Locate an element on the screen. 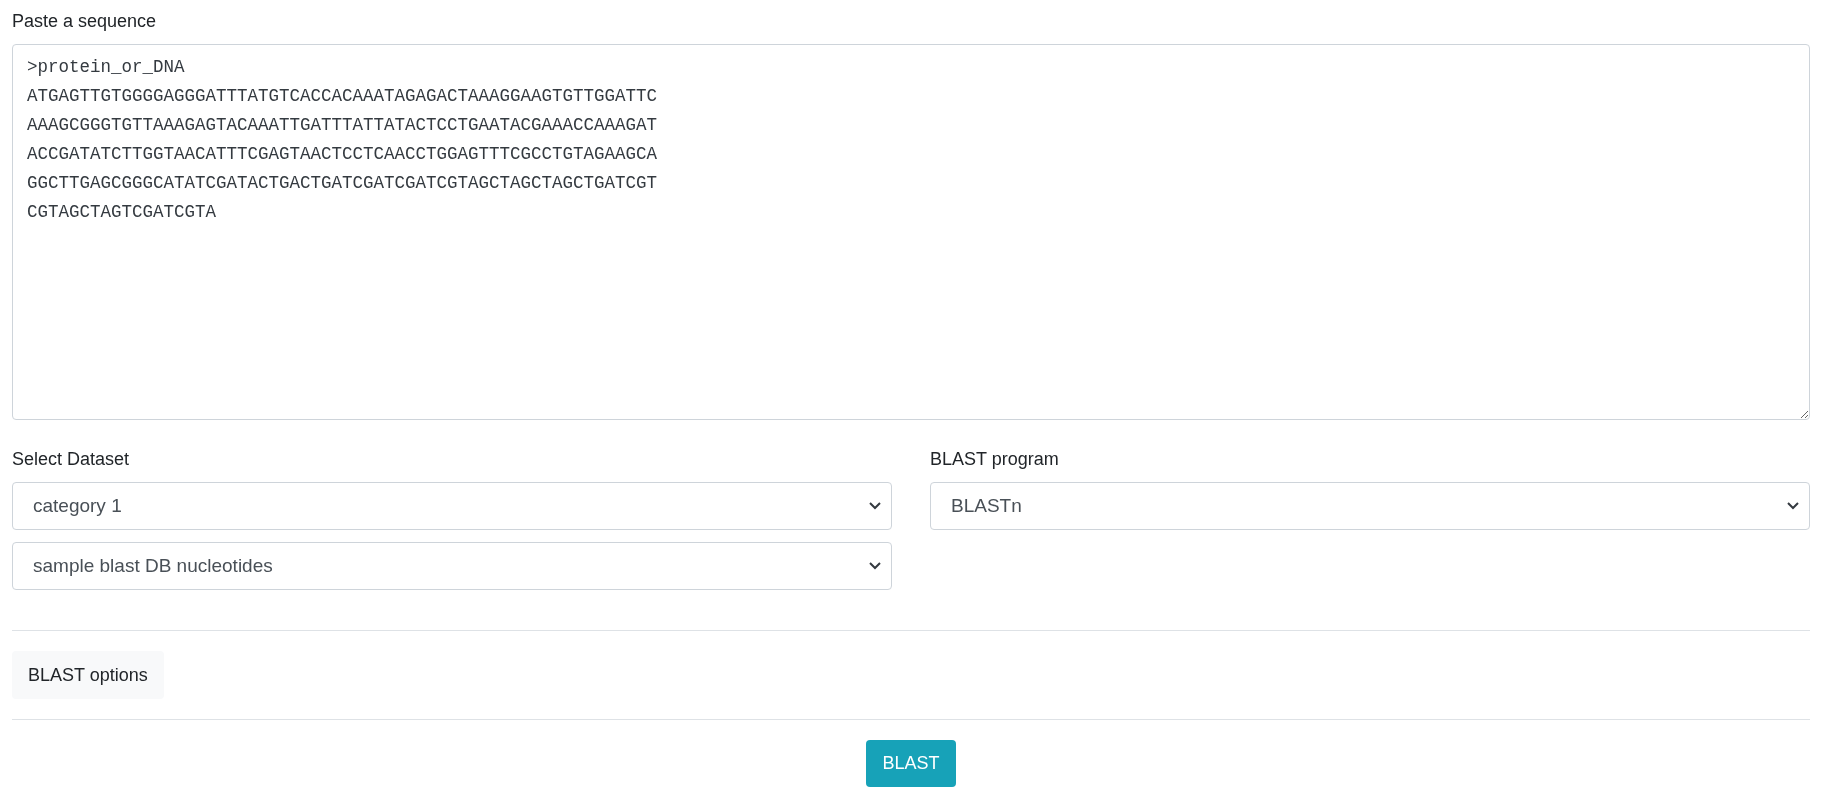 The width and height of the screenshot is (1822, 798). dataset-select: category 1 is located at coordinates (452, 506).